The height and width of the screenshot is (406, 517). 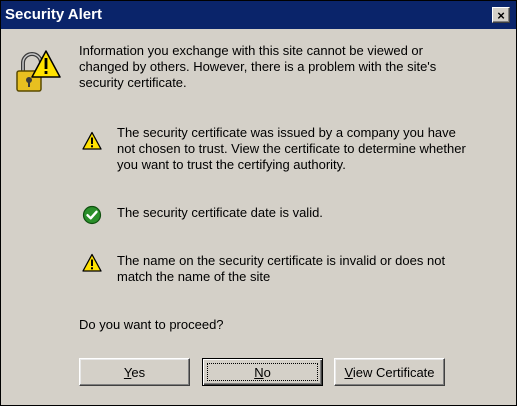 I want to click on no-button: No, so click(x=262, y=372).